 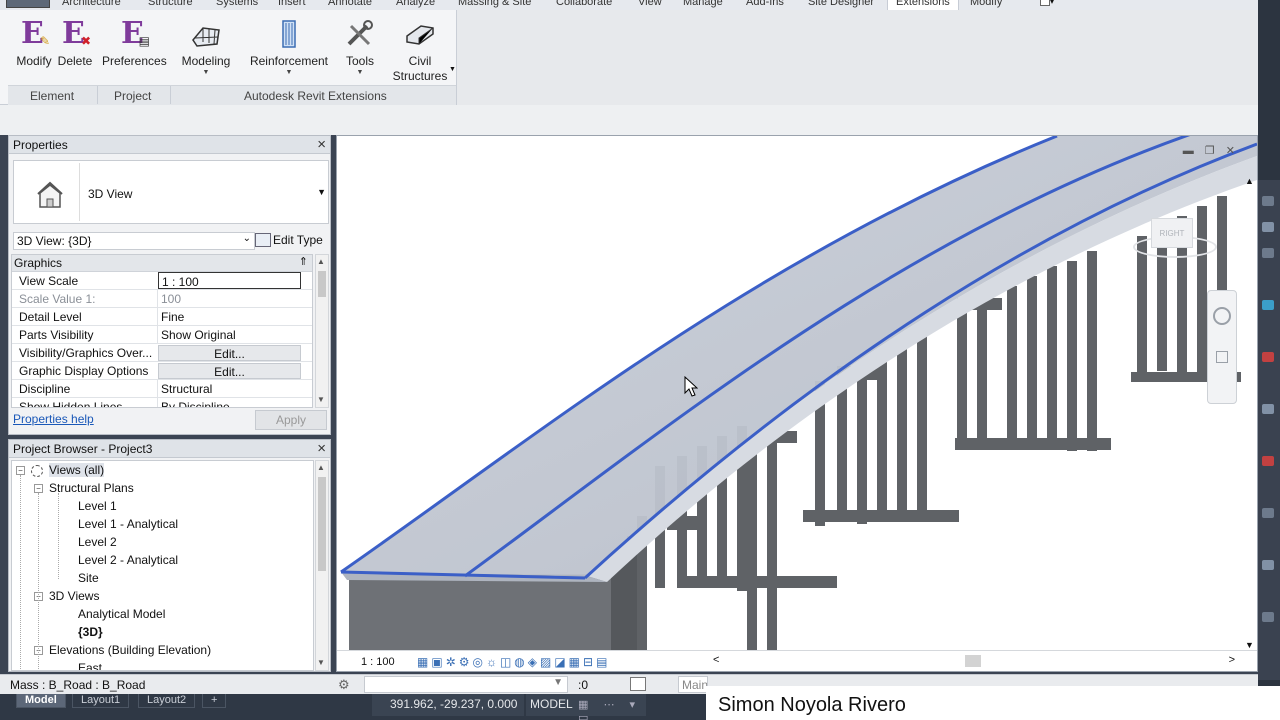 What do you see at coordinates (1222, 357) in the screenshot?
I see `zoom-icon` at bounding box center [1222, 357].